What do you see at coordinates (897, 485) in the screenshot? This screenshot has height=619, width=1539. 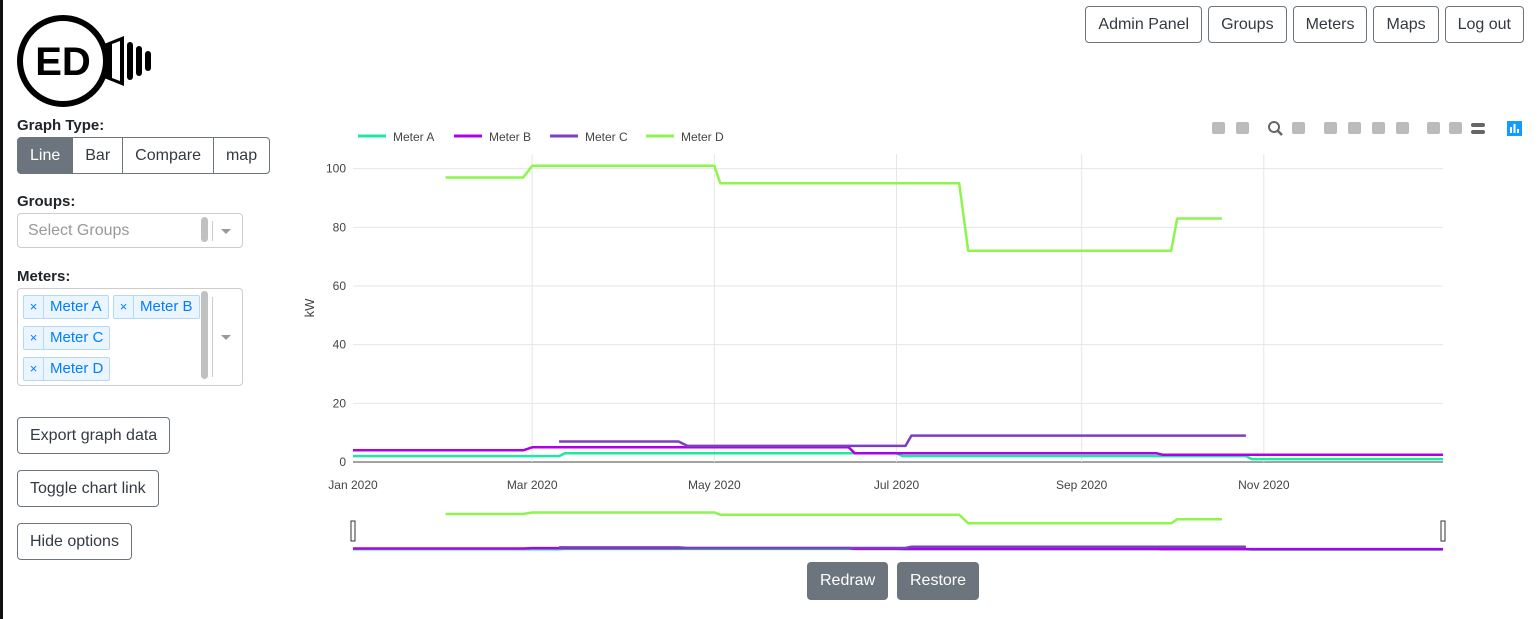 I see `x-tick-label: Jul 2020` at bounding box center [897, 485].